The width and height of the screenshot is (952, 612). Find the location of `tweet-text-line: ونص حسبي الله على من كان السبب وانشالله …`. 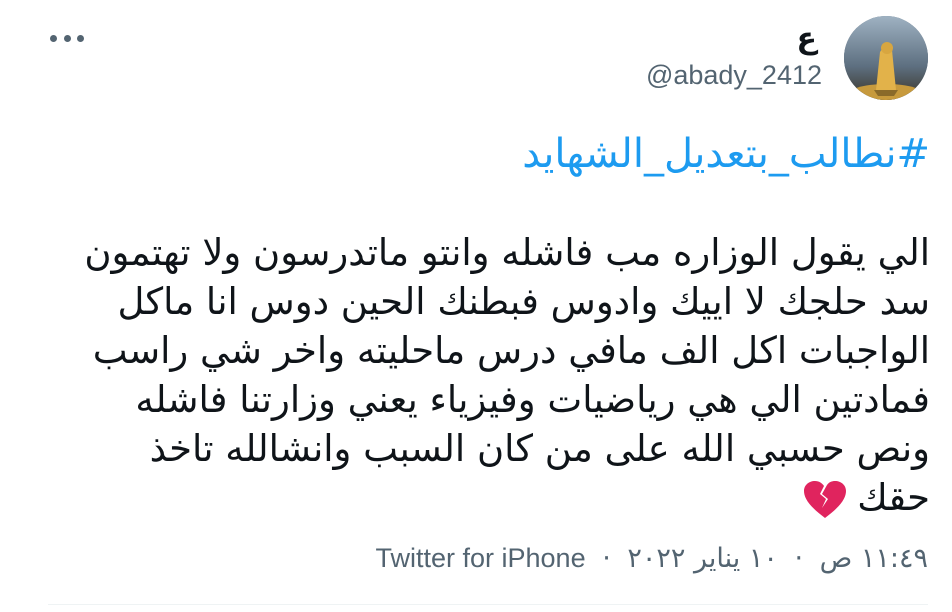

tweet-text-line: ونص حسبي الله على من كان السبب وانشالله … is located at coordinates (539, 448).